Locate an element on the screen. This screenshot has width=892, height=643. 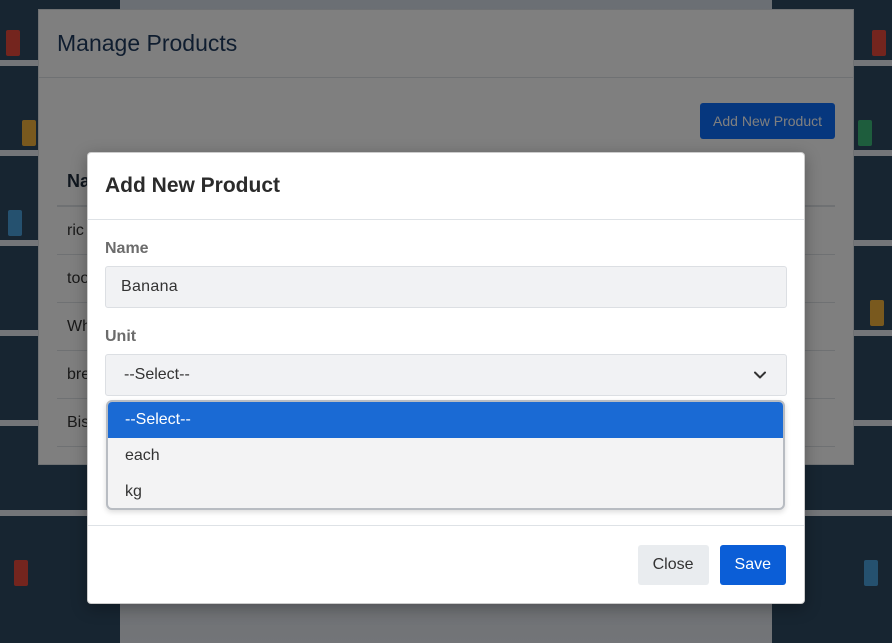
close-button: Close is located at coordinates (673, 564).